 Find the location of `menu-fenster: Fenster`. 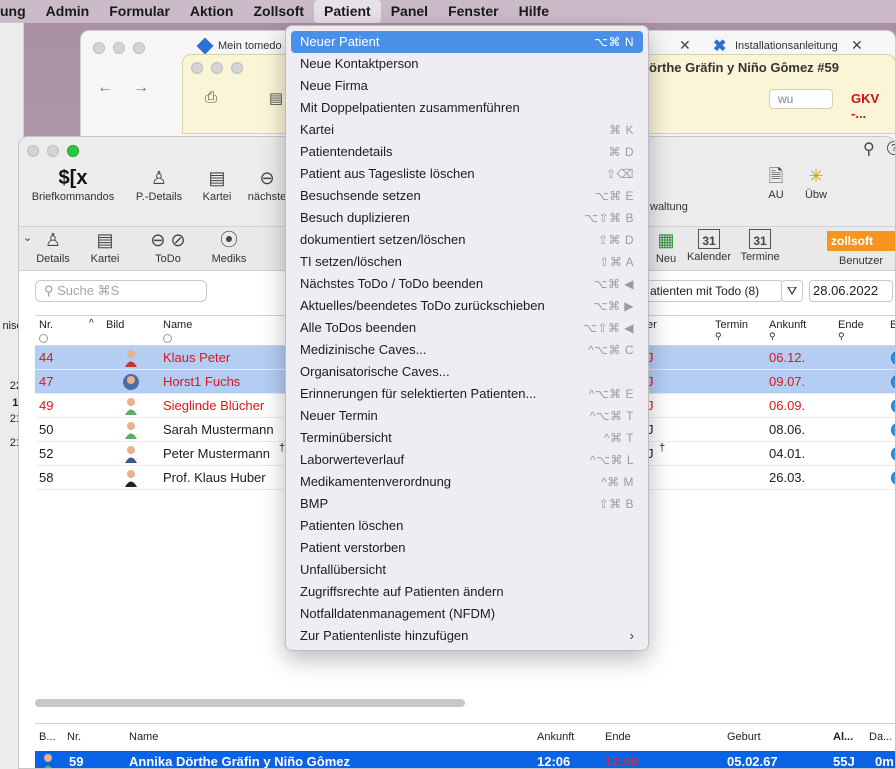

menu-fenster: Fenster is located at coordinates (473, 11).